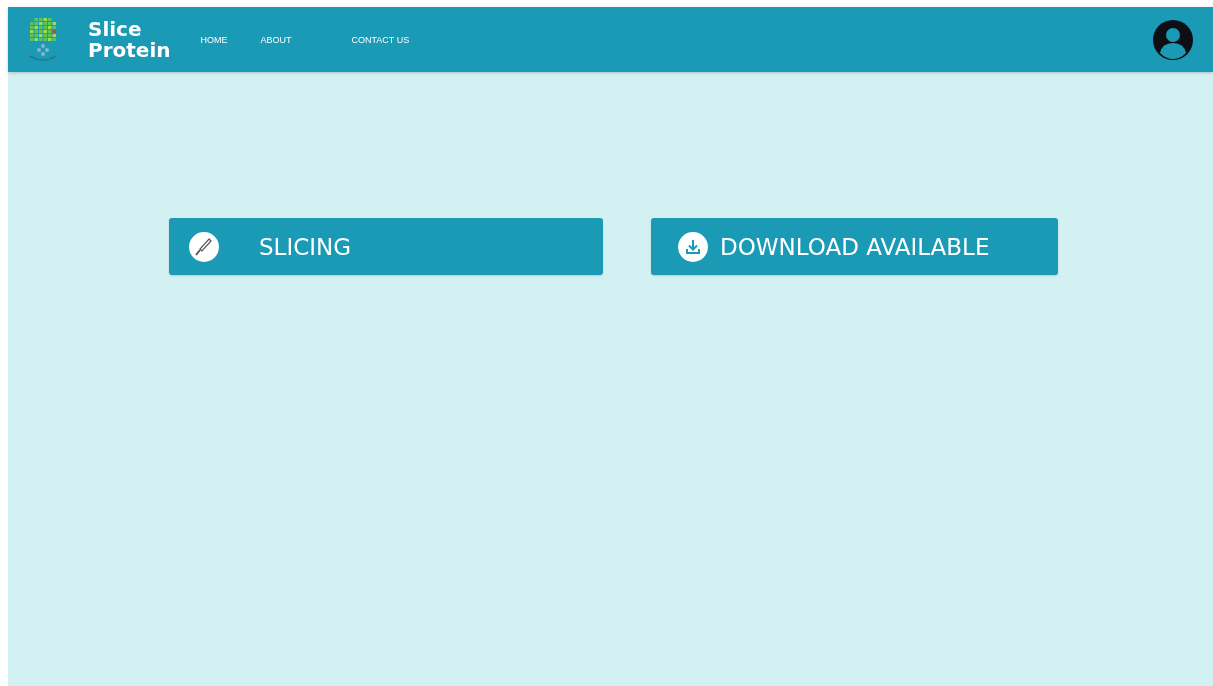 This screenshot has width=1213, height=686. What do you see at coordinates (693, 246) in the screenshot?
I see `download-icon` at bounding box center [693, 246].